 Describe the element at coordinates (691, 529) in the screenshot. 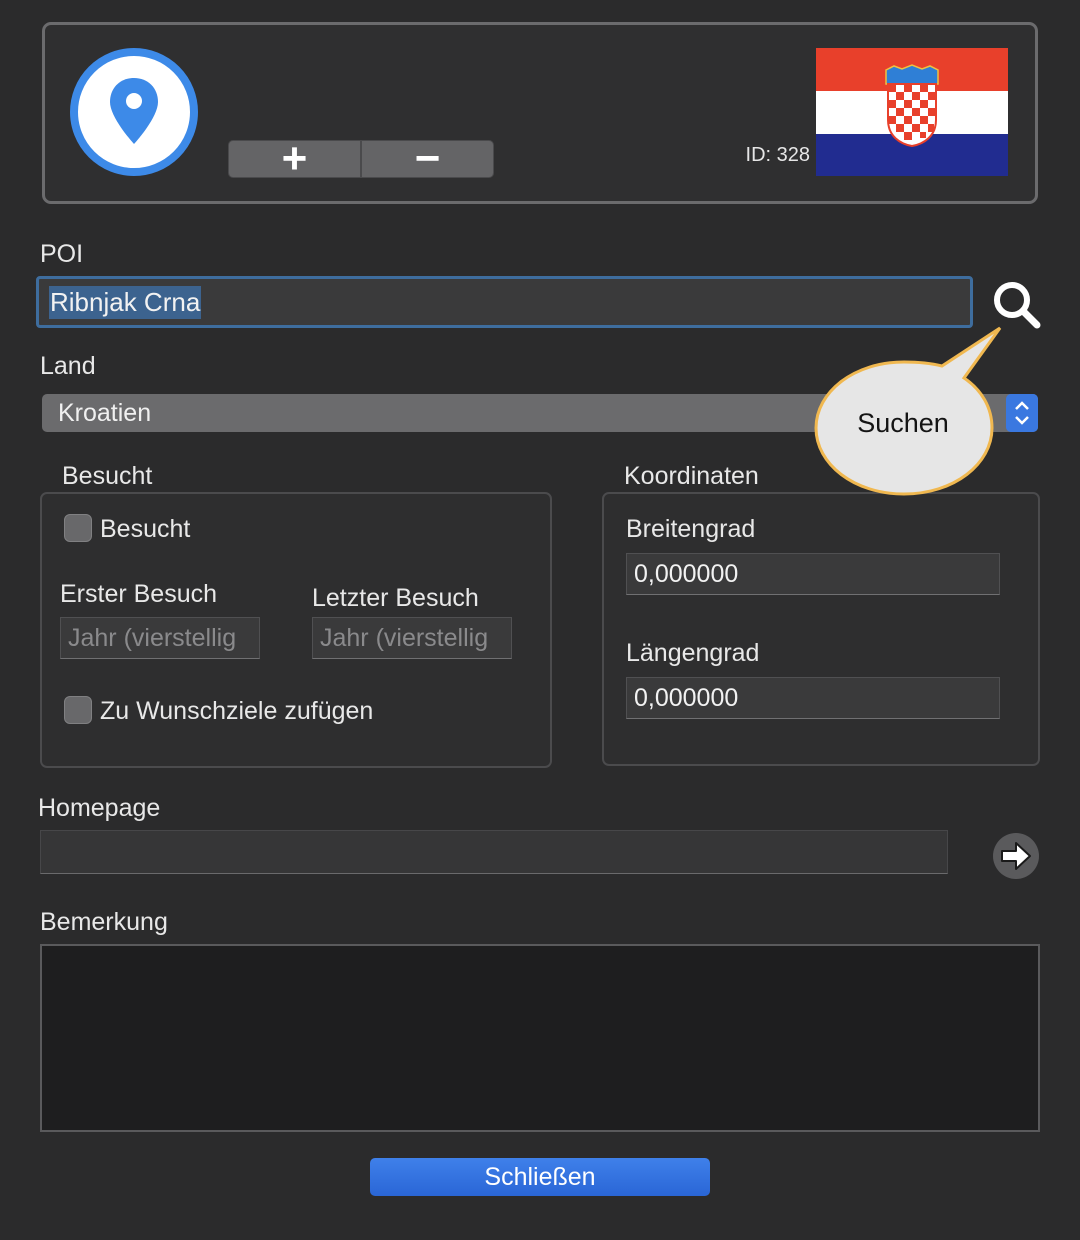

I see `breitengrad-label: Breitengrad` at that location.